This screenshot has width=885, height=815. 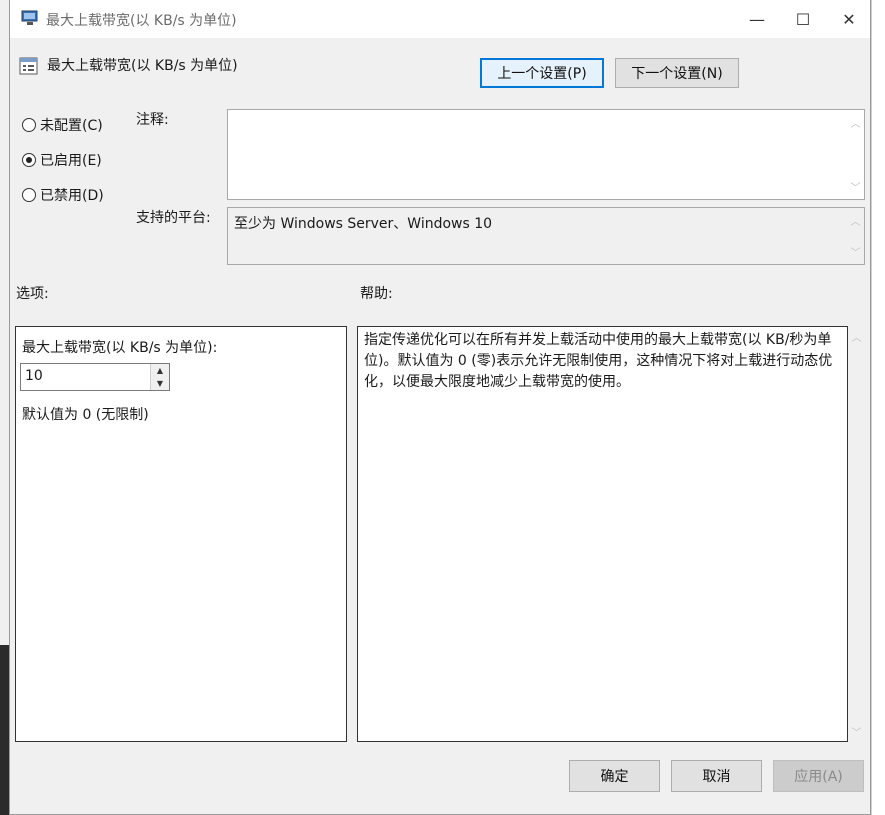 I want to click on bandwidth-value: 10, so click(x=34, y=376).